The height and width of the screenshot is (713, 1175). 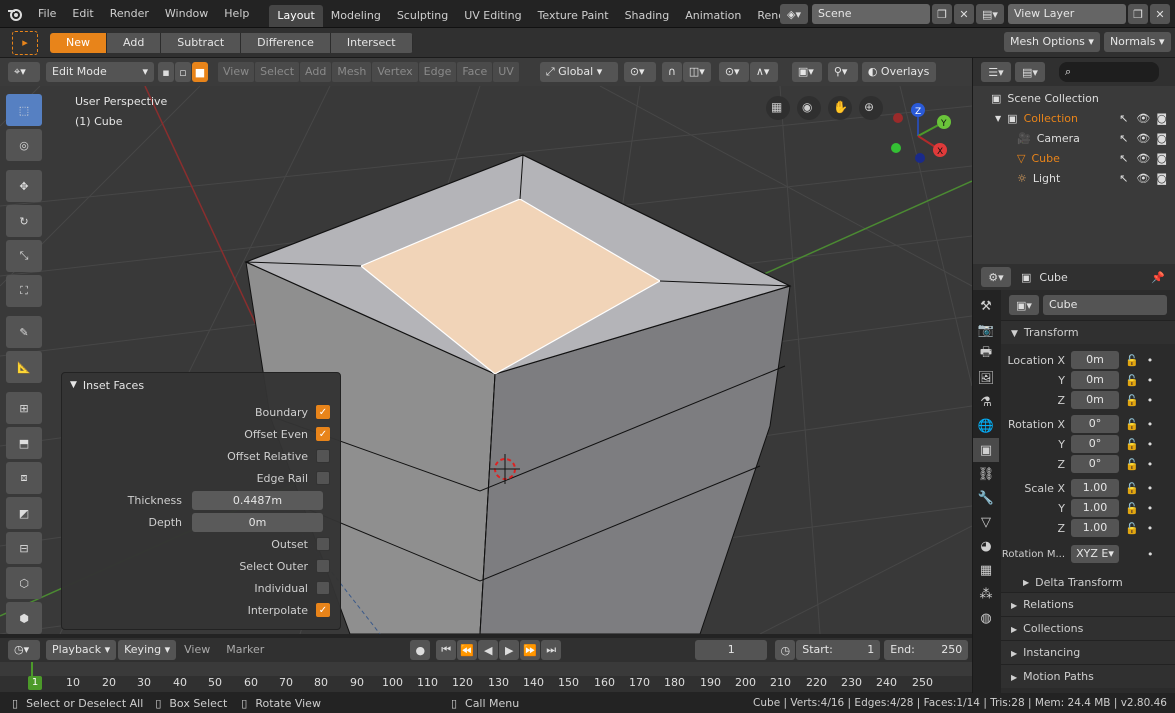 I want to click on poly-build-icon: ⬢, so click(x=24, y=618).